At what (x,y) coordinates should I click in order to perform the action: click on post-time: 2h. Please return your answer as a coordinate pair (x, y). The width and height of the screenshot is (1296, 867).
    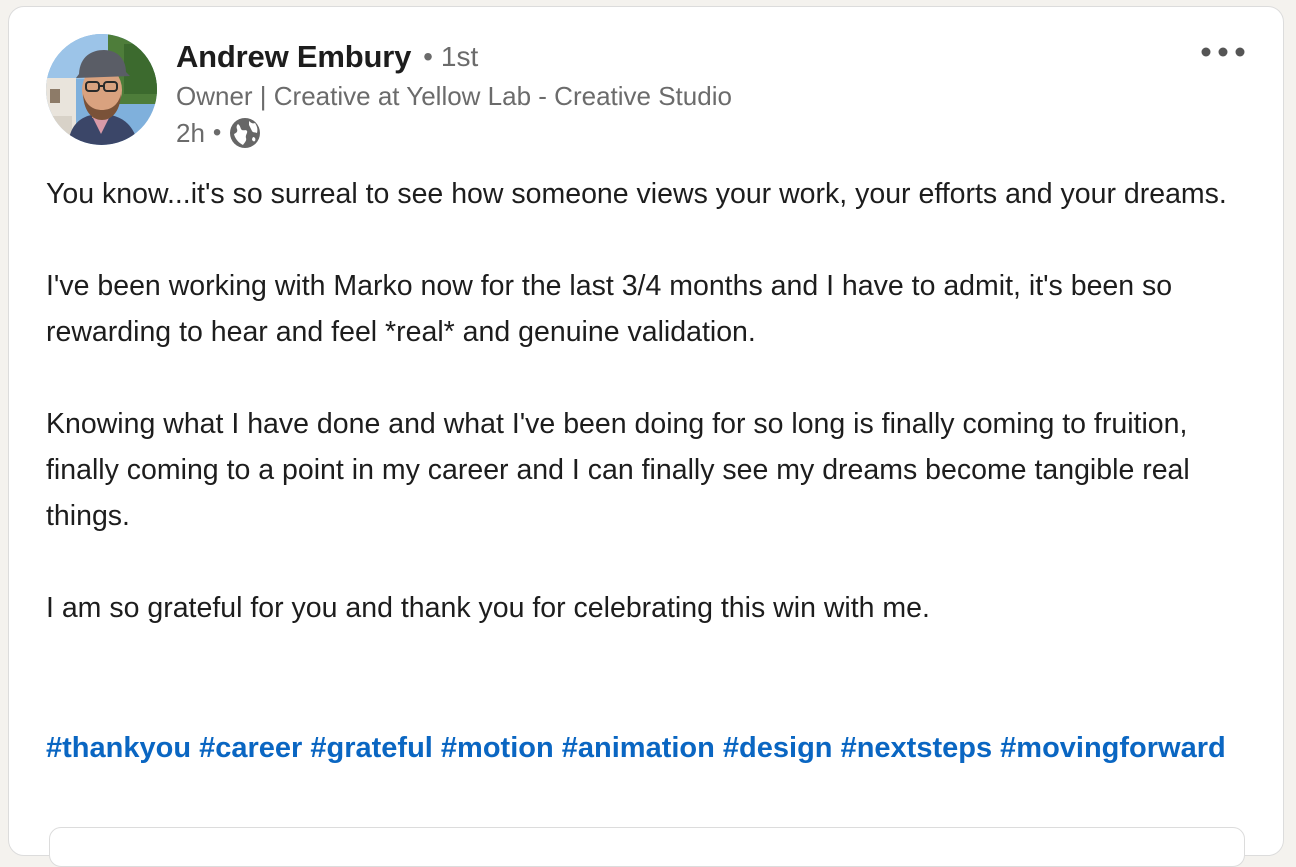
    Looking at the image, I should click on (190, 132).